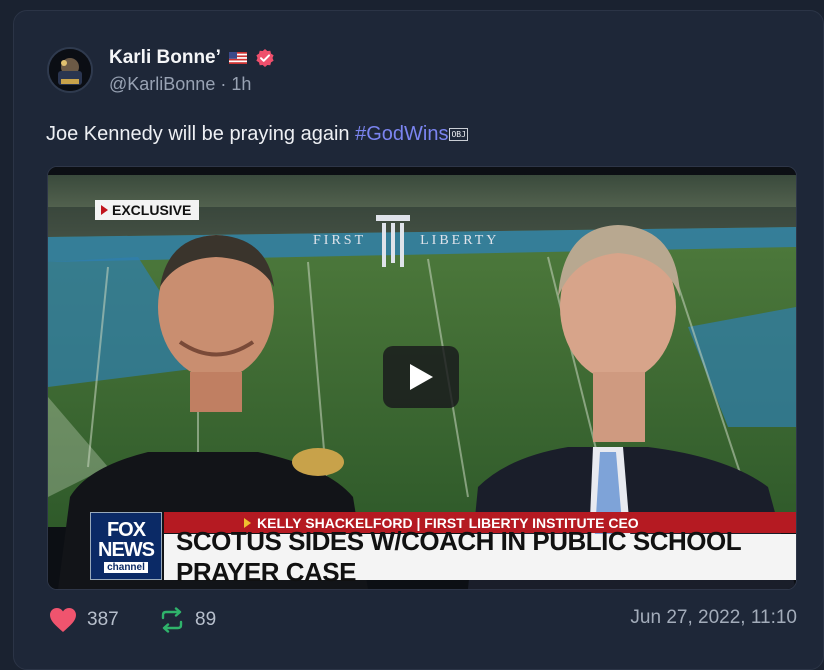 Image resolution: width=824 pixels, height=670 pixels. Describe the element at coordinates (172, 620) in the screenshot. I see `repost-icon` at that location.